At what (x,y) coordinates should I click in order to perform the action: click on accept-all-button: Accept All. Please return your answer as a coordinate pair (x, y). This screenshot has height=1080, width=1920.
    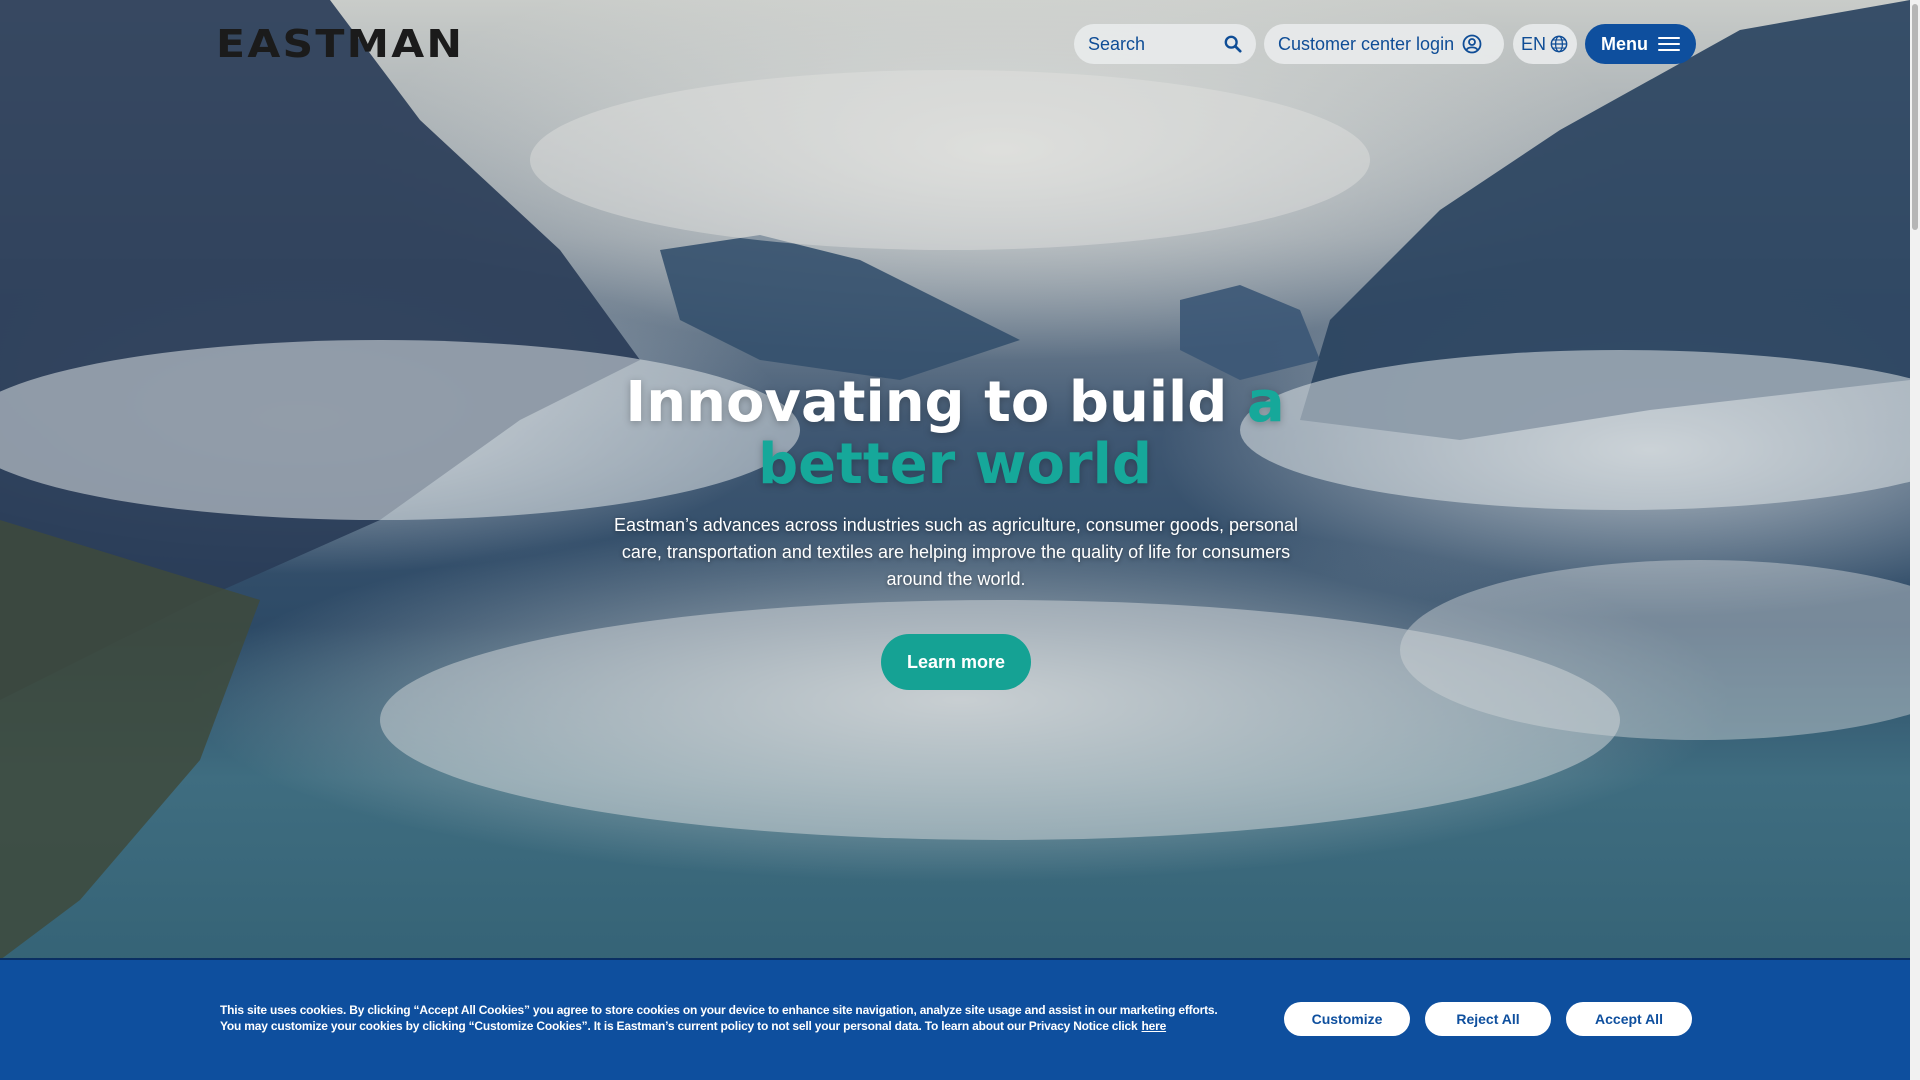
    Looking at the image, I should click on (1629, 1019).